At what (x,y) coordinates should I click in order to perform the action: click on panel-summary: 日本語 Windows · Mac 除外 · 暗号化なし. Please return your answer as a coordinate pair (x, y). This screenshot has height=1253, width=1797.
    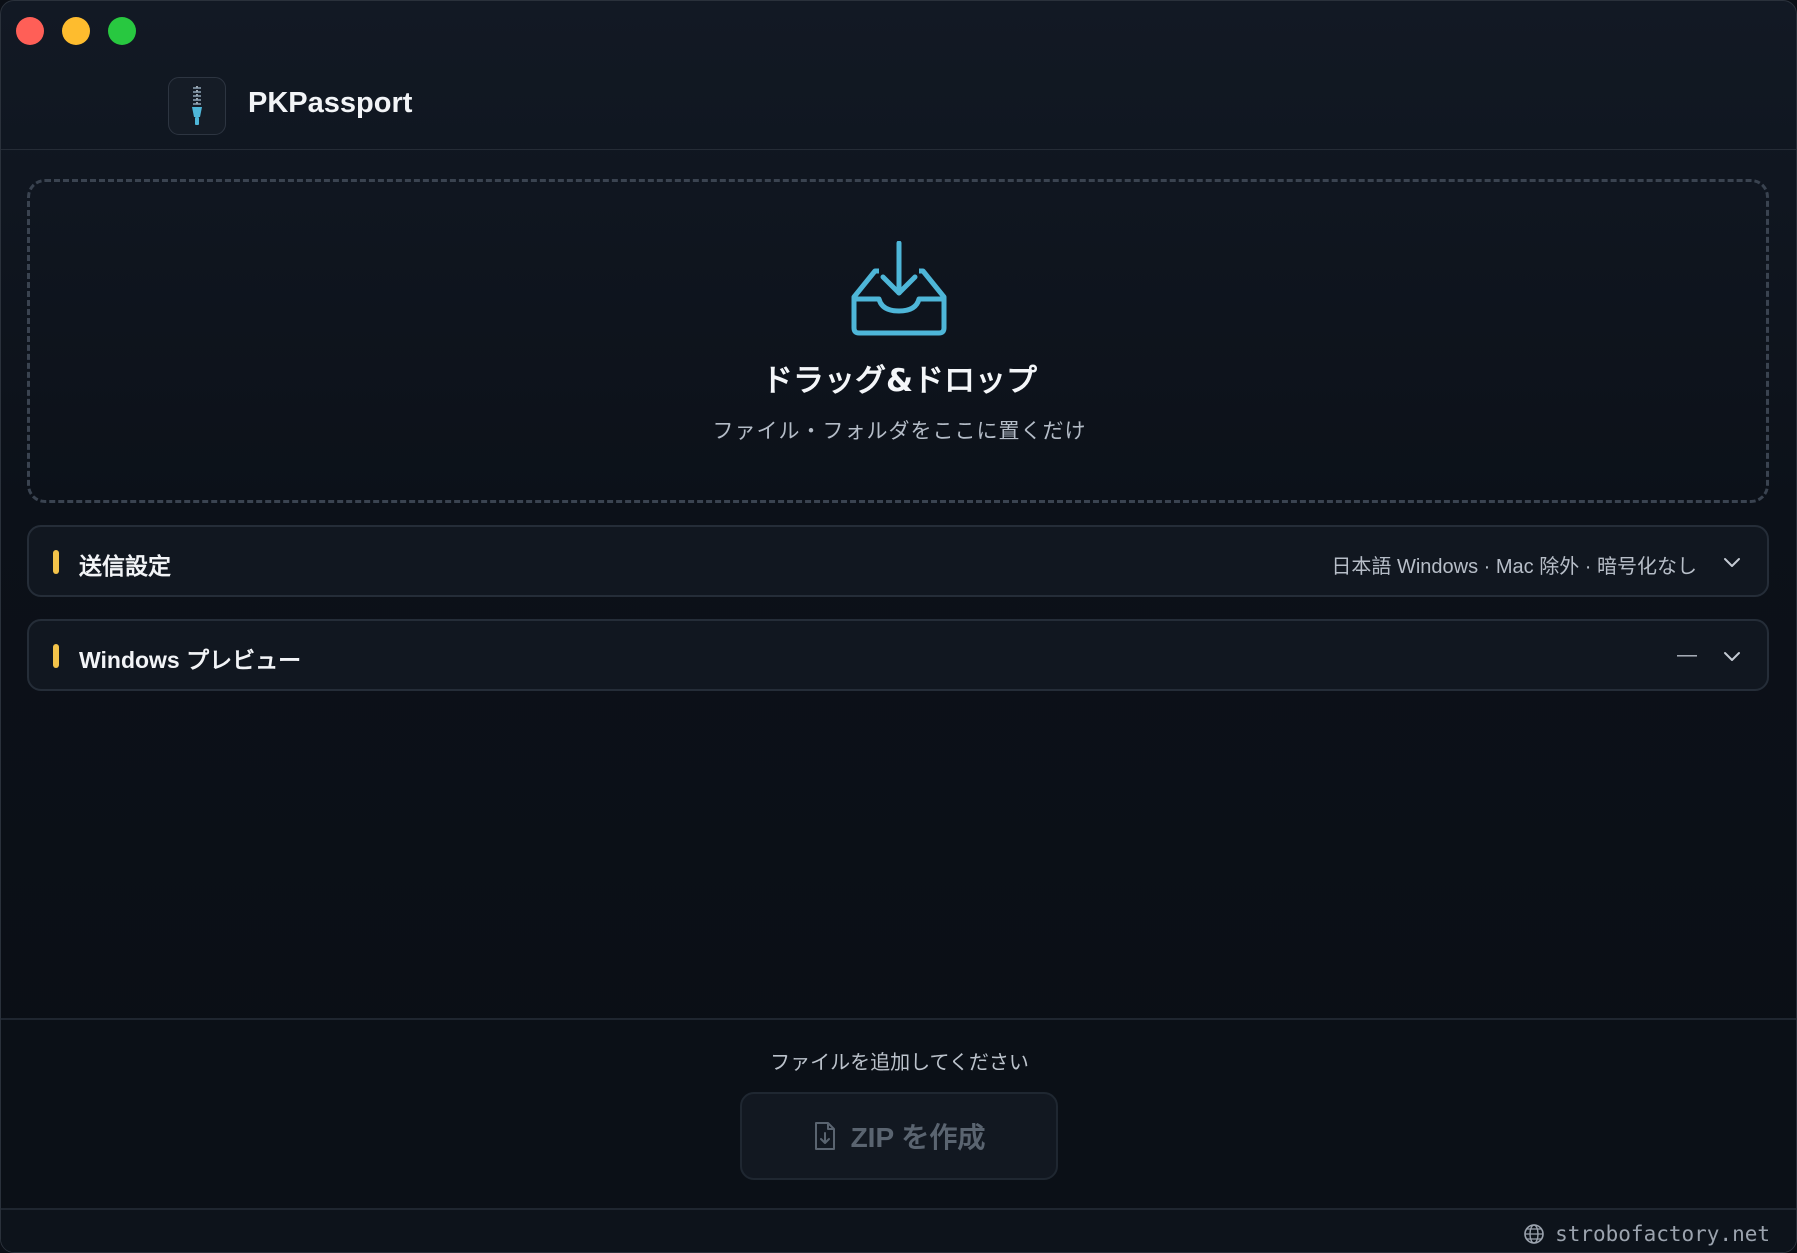
    Looking at the image, I should click on (1514, 567).